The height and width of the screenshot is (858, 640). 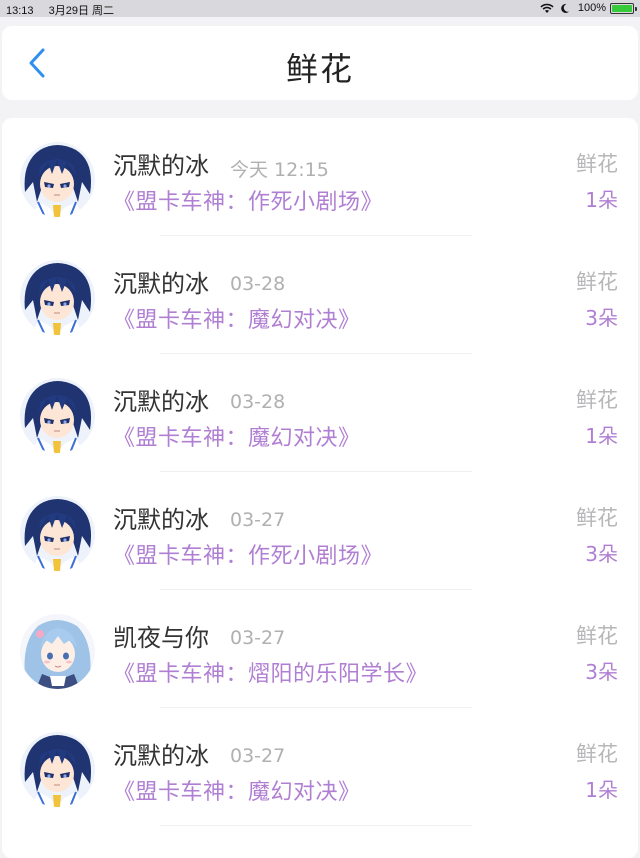 What do you see at coordinates (81, 11) in the screenshot?
I see `status-date: 3月29日 周二` at bounding box center [81, 11].